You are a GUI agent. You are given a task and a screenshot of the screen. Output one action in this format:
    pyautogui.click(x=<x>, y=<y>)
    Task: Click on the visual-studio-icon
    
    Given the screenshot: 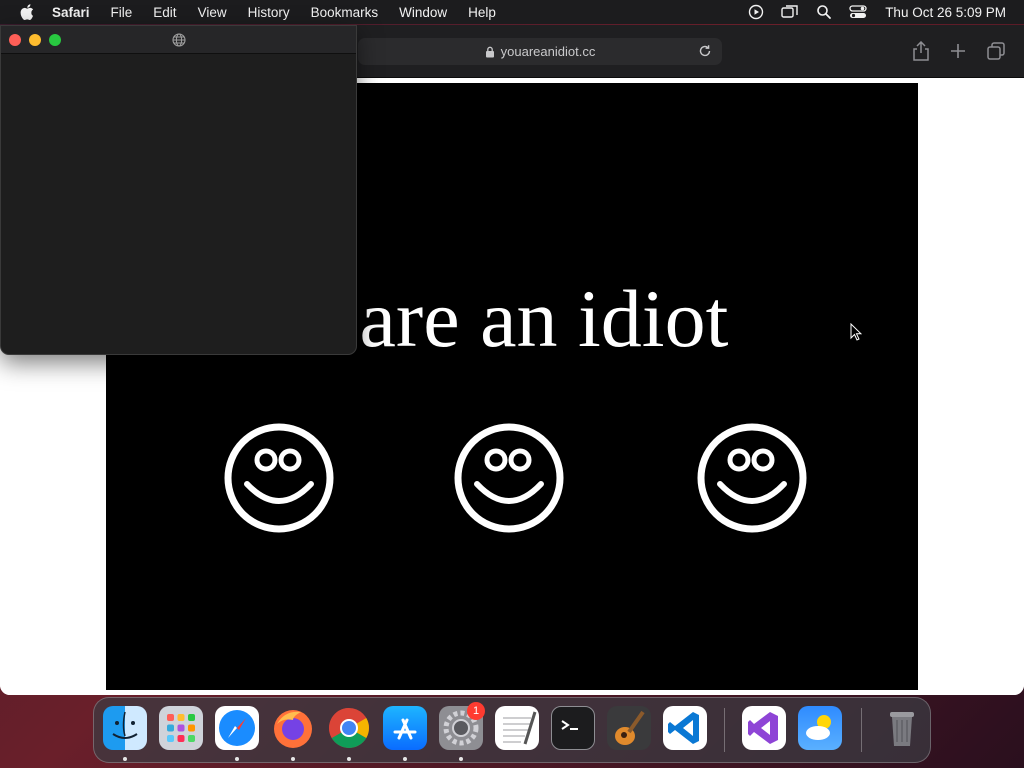 What is the action you would take?
    pyautogui.click(x=764, y=728)
    